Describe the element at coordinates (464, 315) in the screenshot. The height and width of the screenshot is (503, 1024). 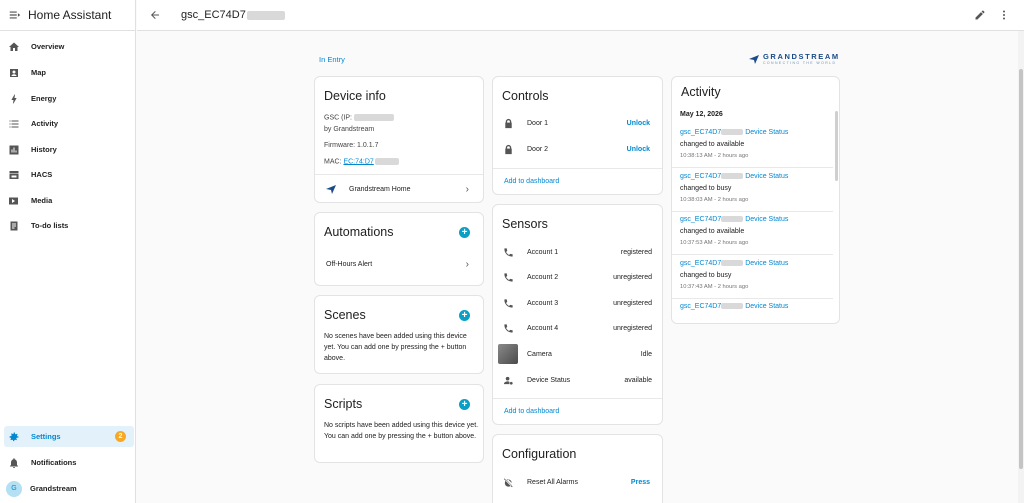
I see `add-scene-plus-icon: +` at that location.